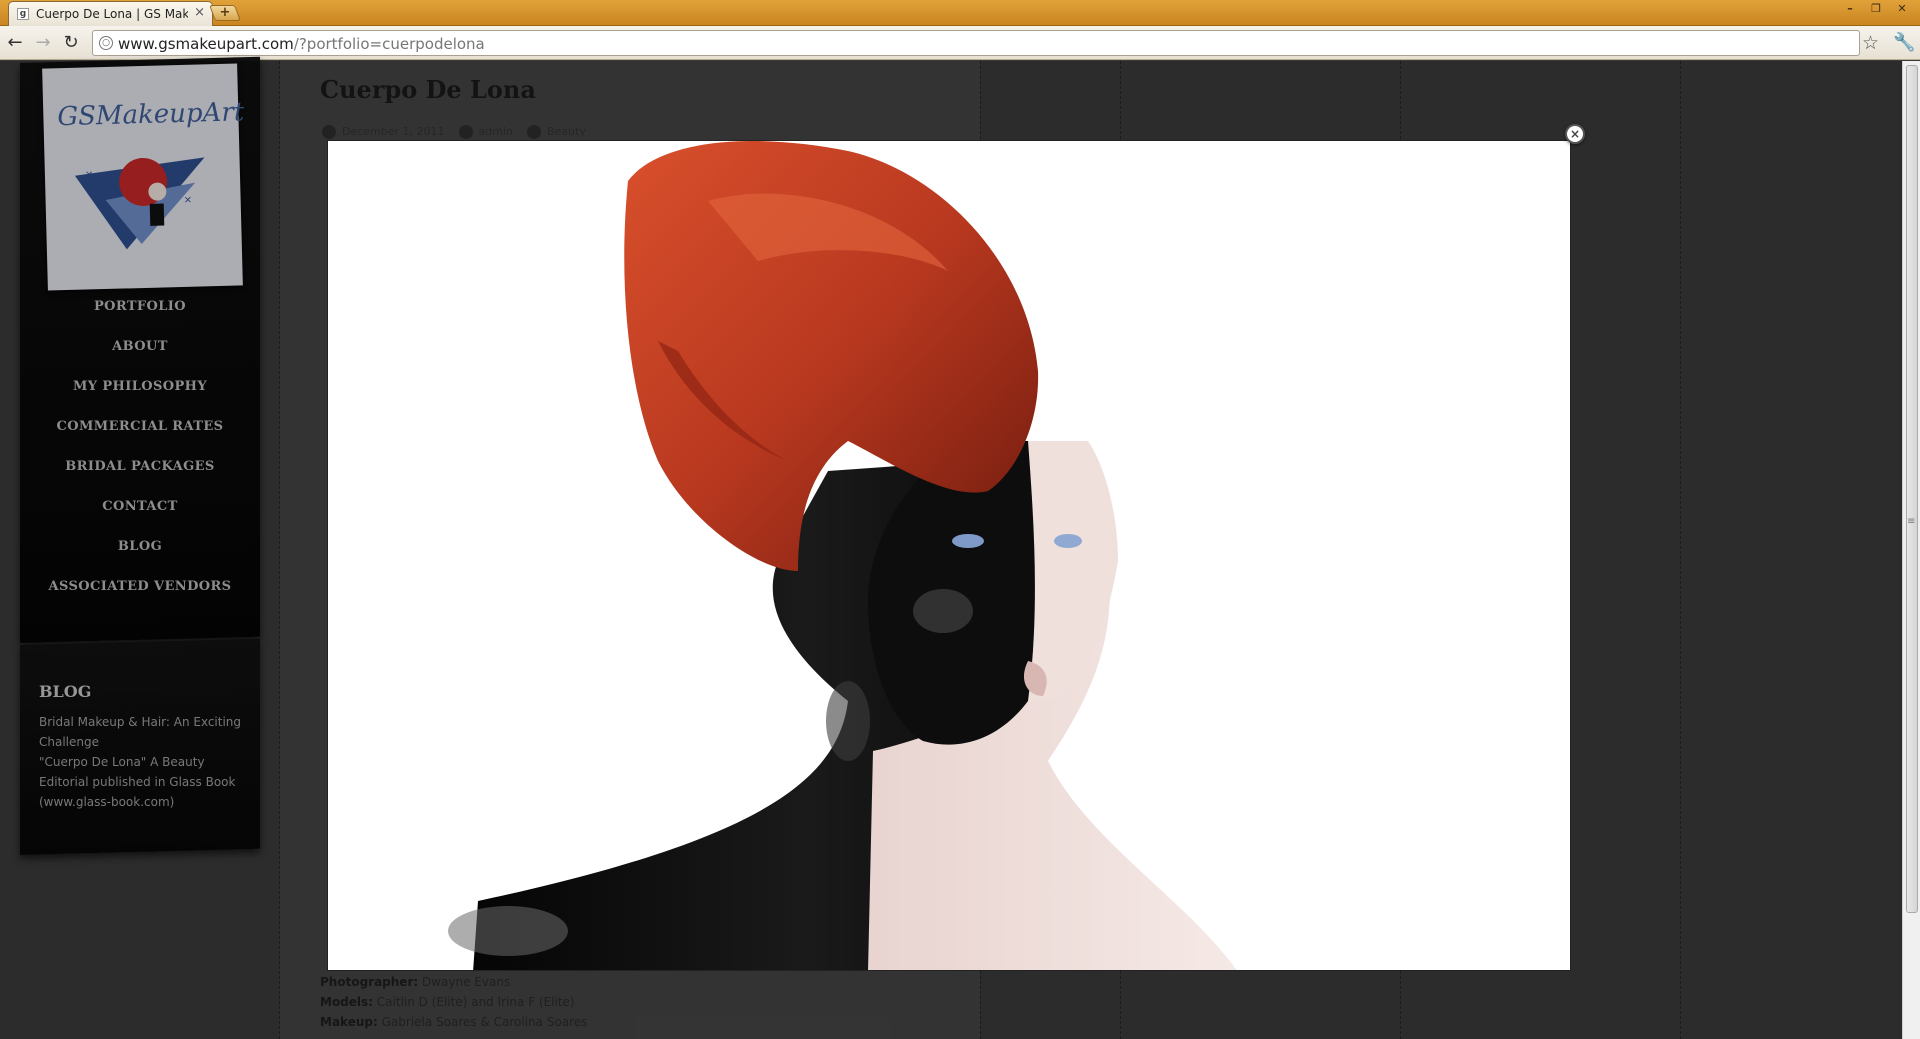 The width and height of the screenshot is (1920, 1039). Describe the element at coordinates (1575, 134) in the screenshot. I see `lightbox-close-button: ×` at that location.